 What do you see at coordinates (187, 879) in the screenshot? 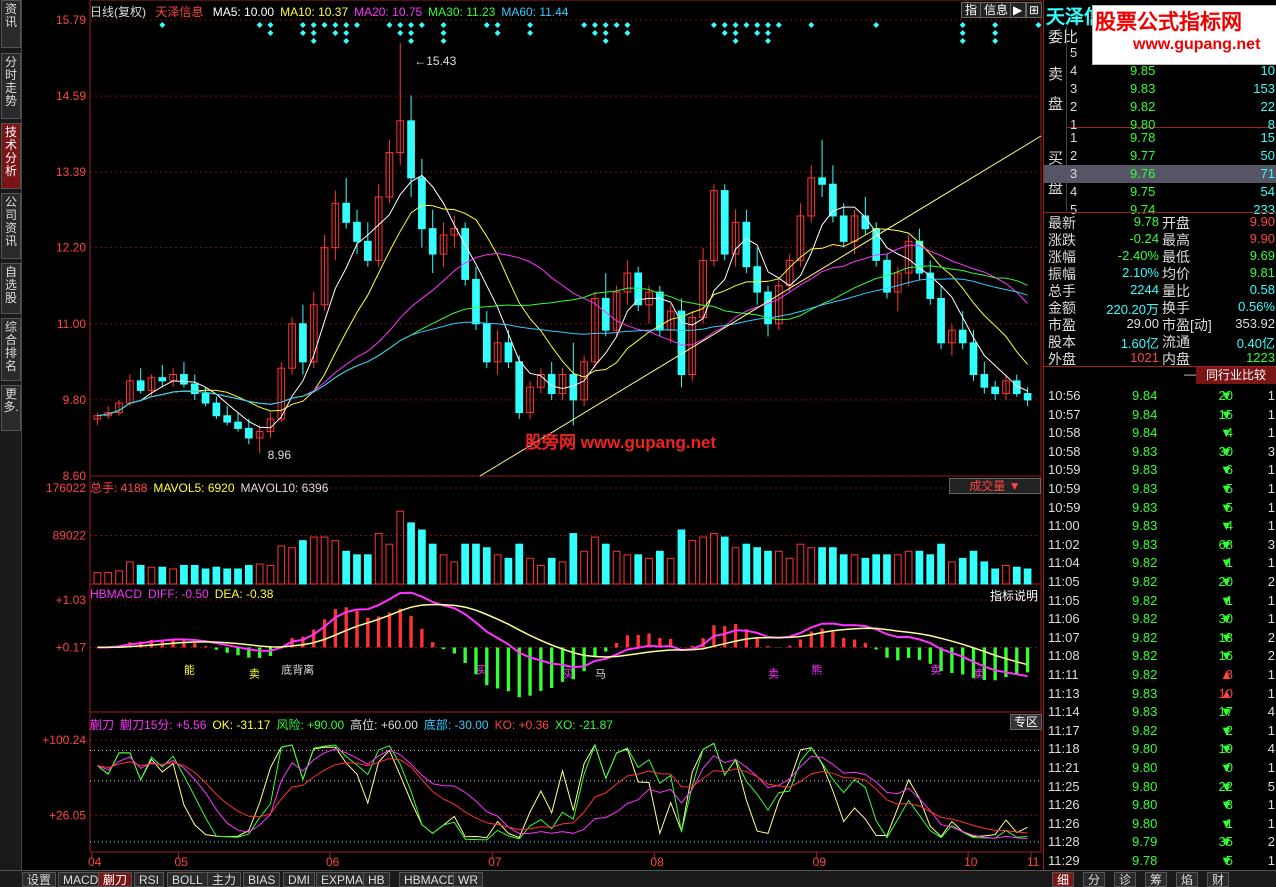
I see `indicator-tab: BOLL` at bounding box center [187, 879].